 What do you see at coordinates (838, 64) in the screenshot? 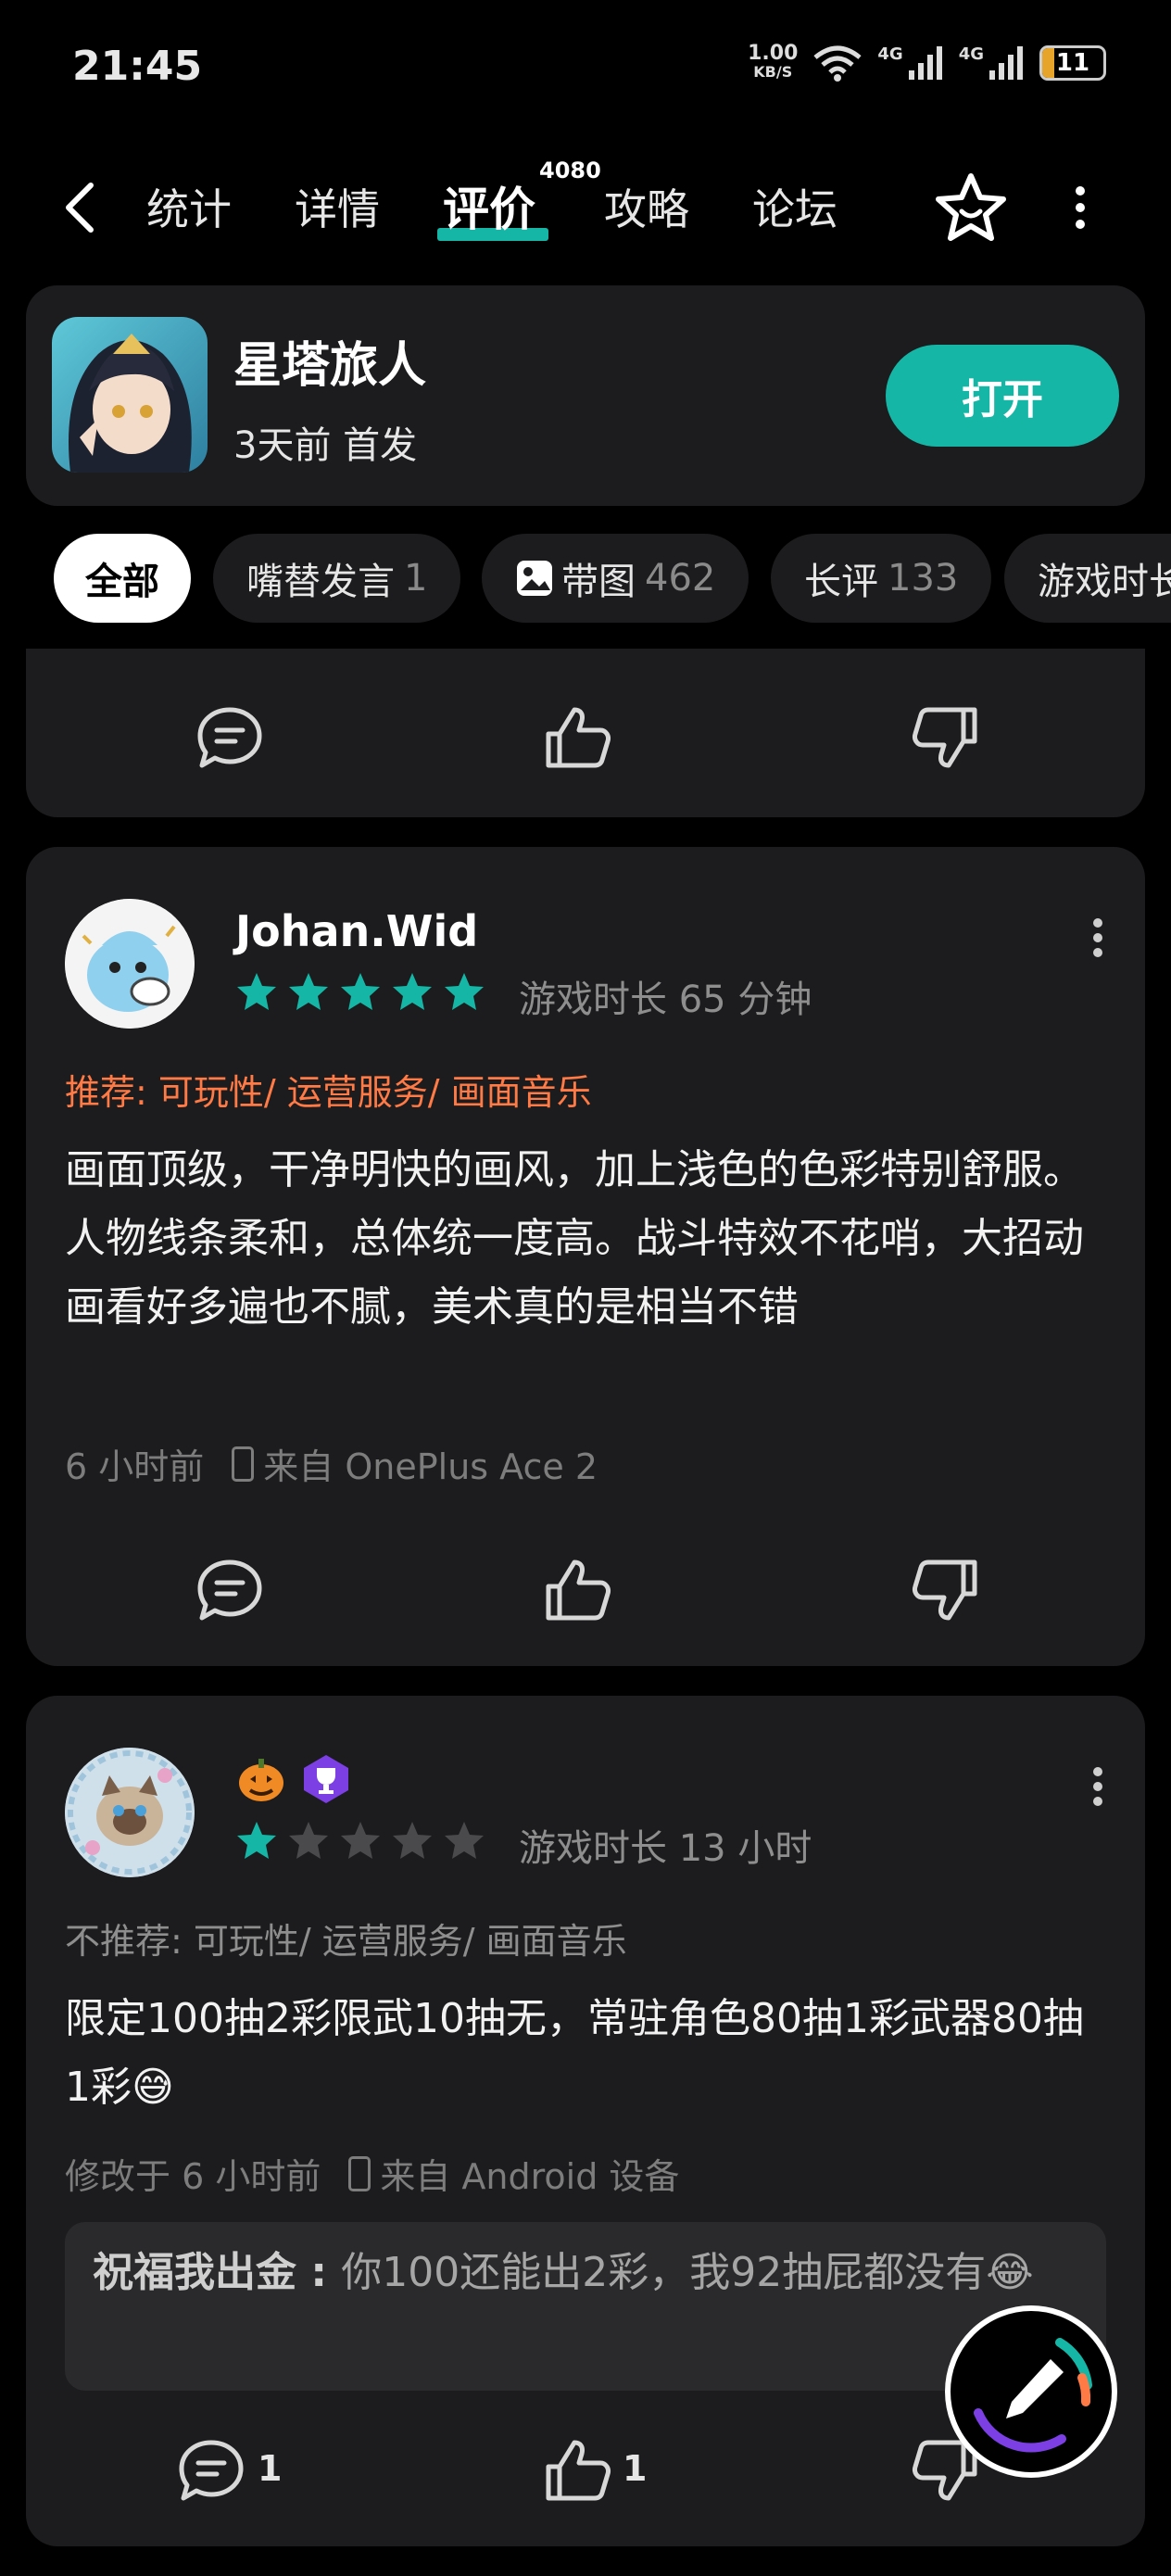
I see `wifi-icon` at bounding box center [838, 64].